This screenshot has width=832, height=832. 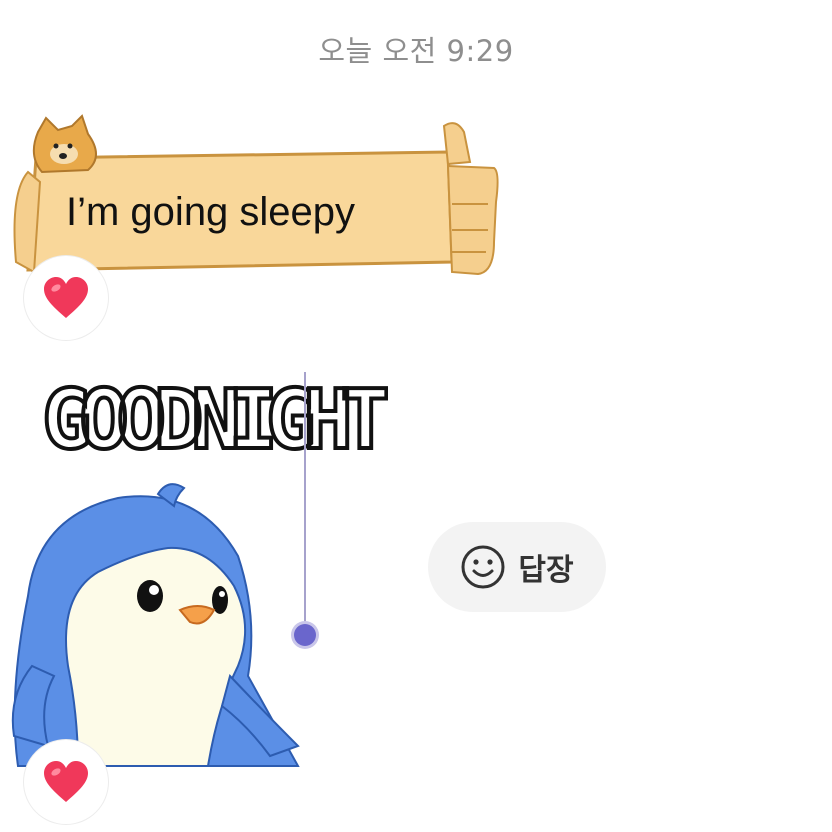 I want to click on reply-button-label: 답장, so click(x=546, y=570).